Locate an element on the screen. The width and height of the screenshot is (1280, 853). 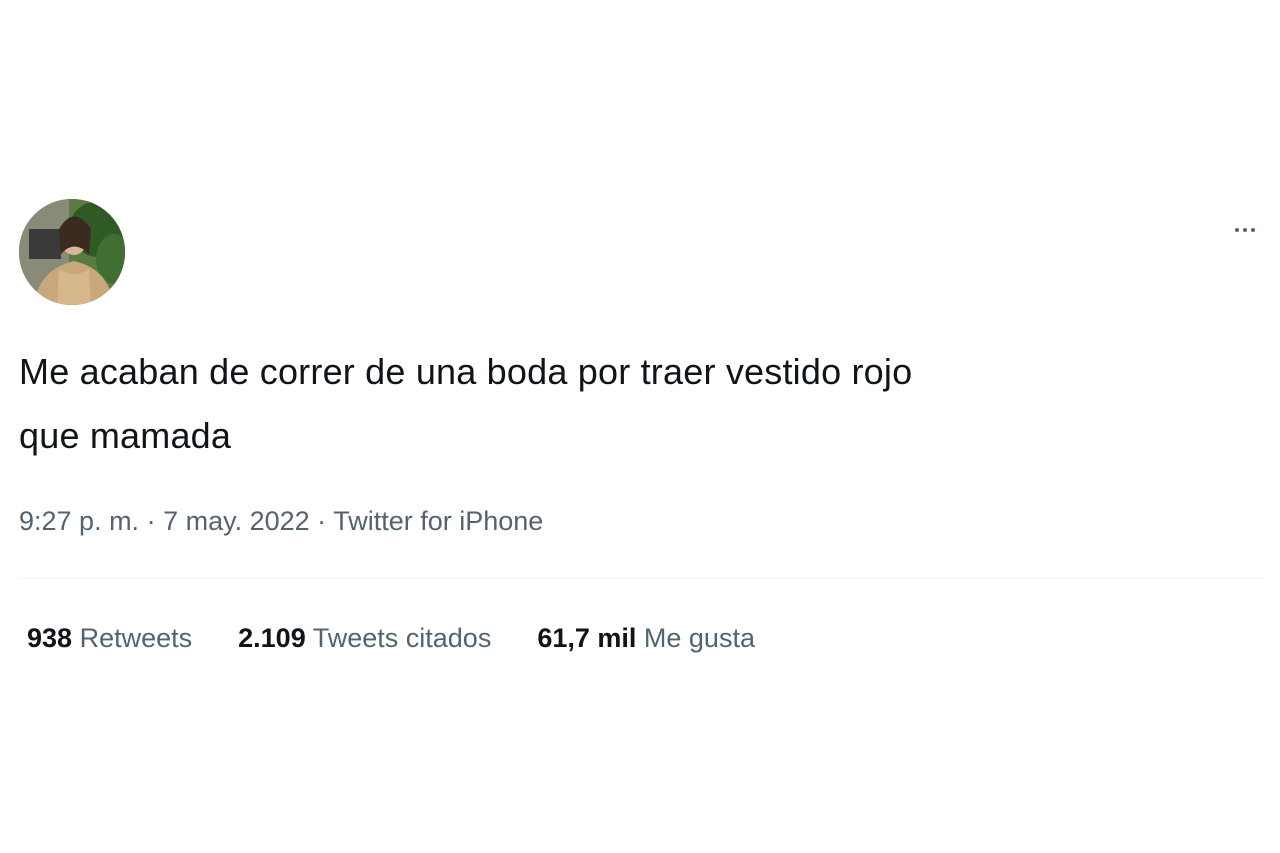
retweets-count: 938 is located at coordinates (50, 638).